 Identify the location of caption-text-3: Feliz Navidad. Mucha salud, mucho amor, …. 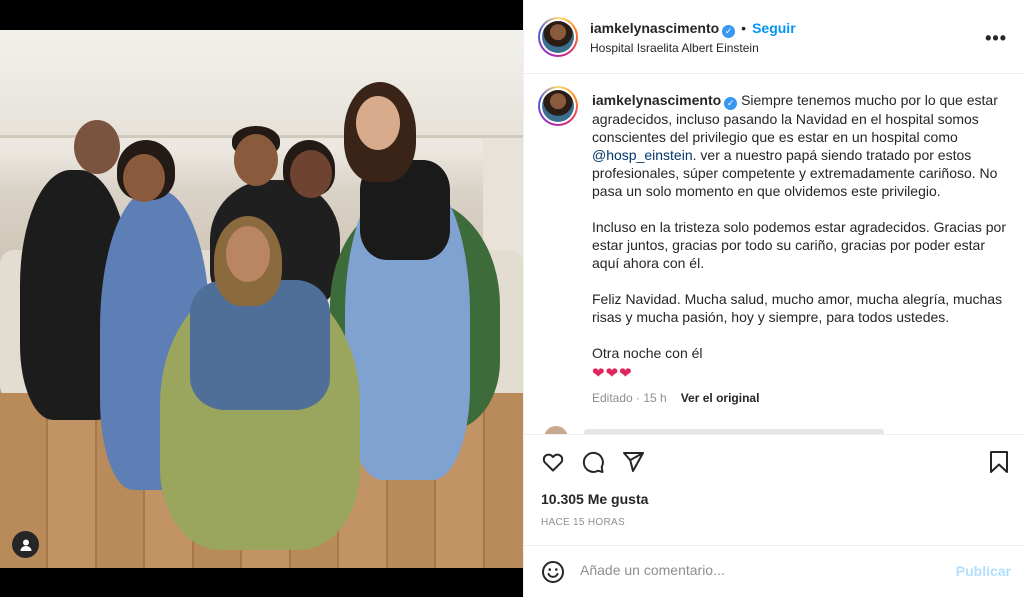
(797, 307).